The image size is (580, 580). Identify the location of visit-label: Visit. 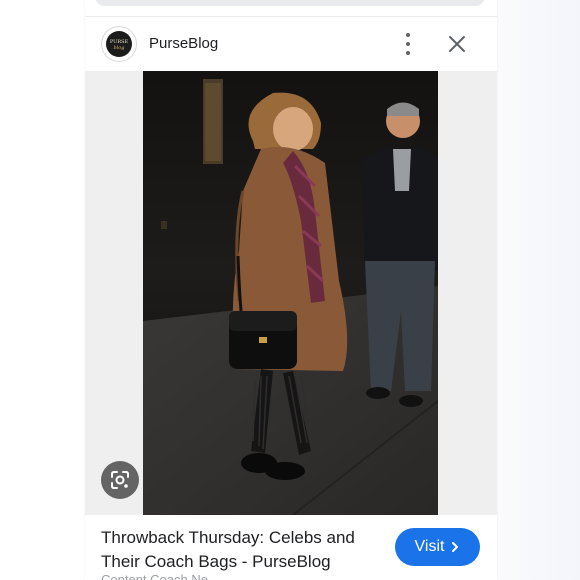
(429, 546).